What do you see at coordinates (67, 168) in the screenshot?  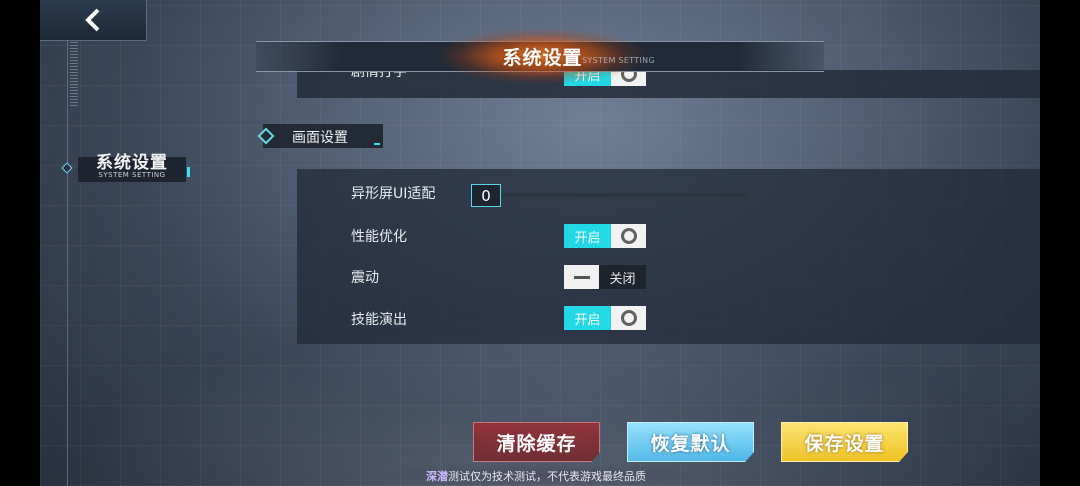 I see `sidebar-diamond-icon` at bounding box center [67, 168].